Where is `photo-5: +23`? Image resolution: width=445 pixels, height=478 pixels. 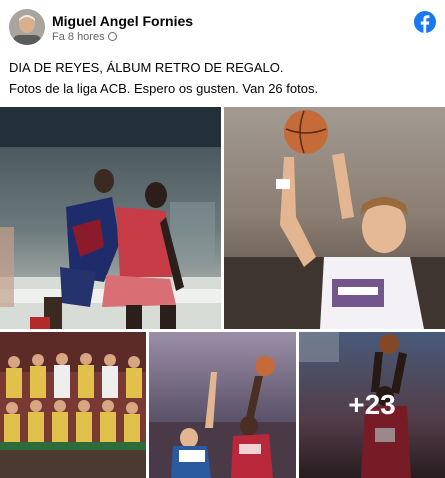 photo-5: +23 is located at coordinates (372, 405).